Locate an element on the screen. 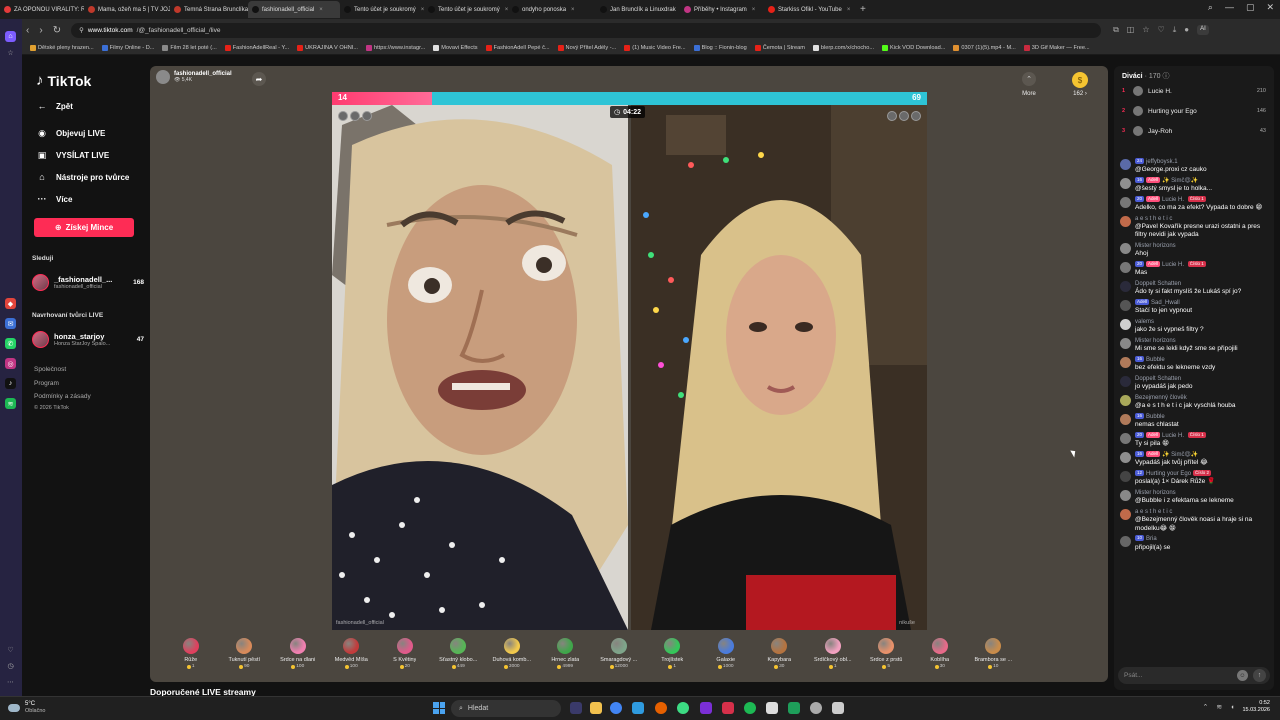 The height and width of the screenshot is (720, 1280). bookmark-item: Blog :: Fionin-blog is located at coordinates (720, 47).